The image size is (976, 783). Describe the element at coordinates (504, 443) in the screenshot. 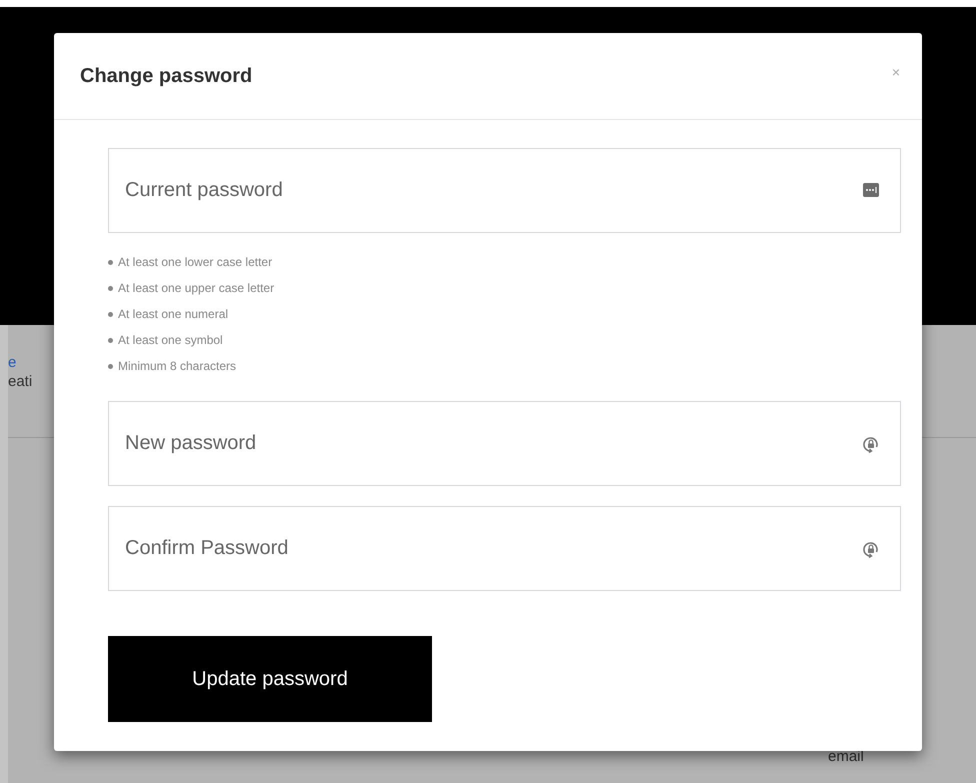

I see `password-field: New password` at that location.